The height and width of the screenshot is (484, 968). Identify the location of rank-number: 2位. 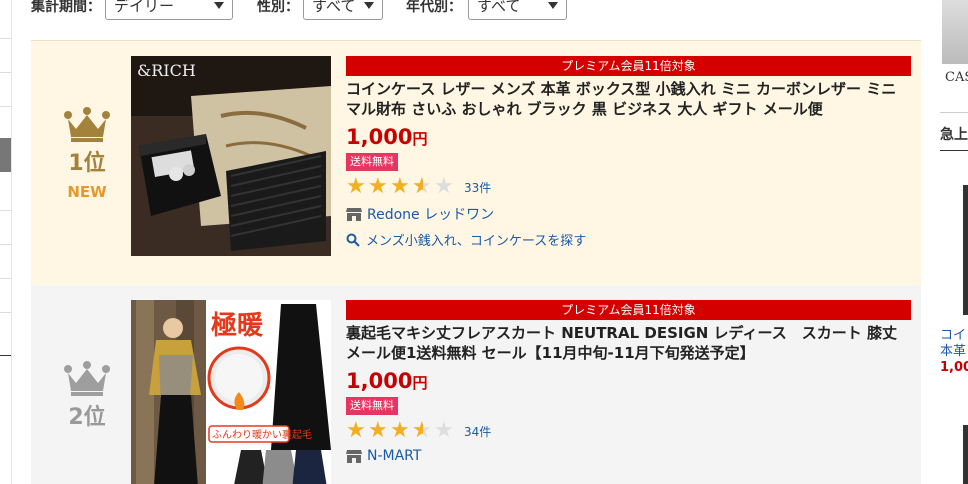
(87, 417).